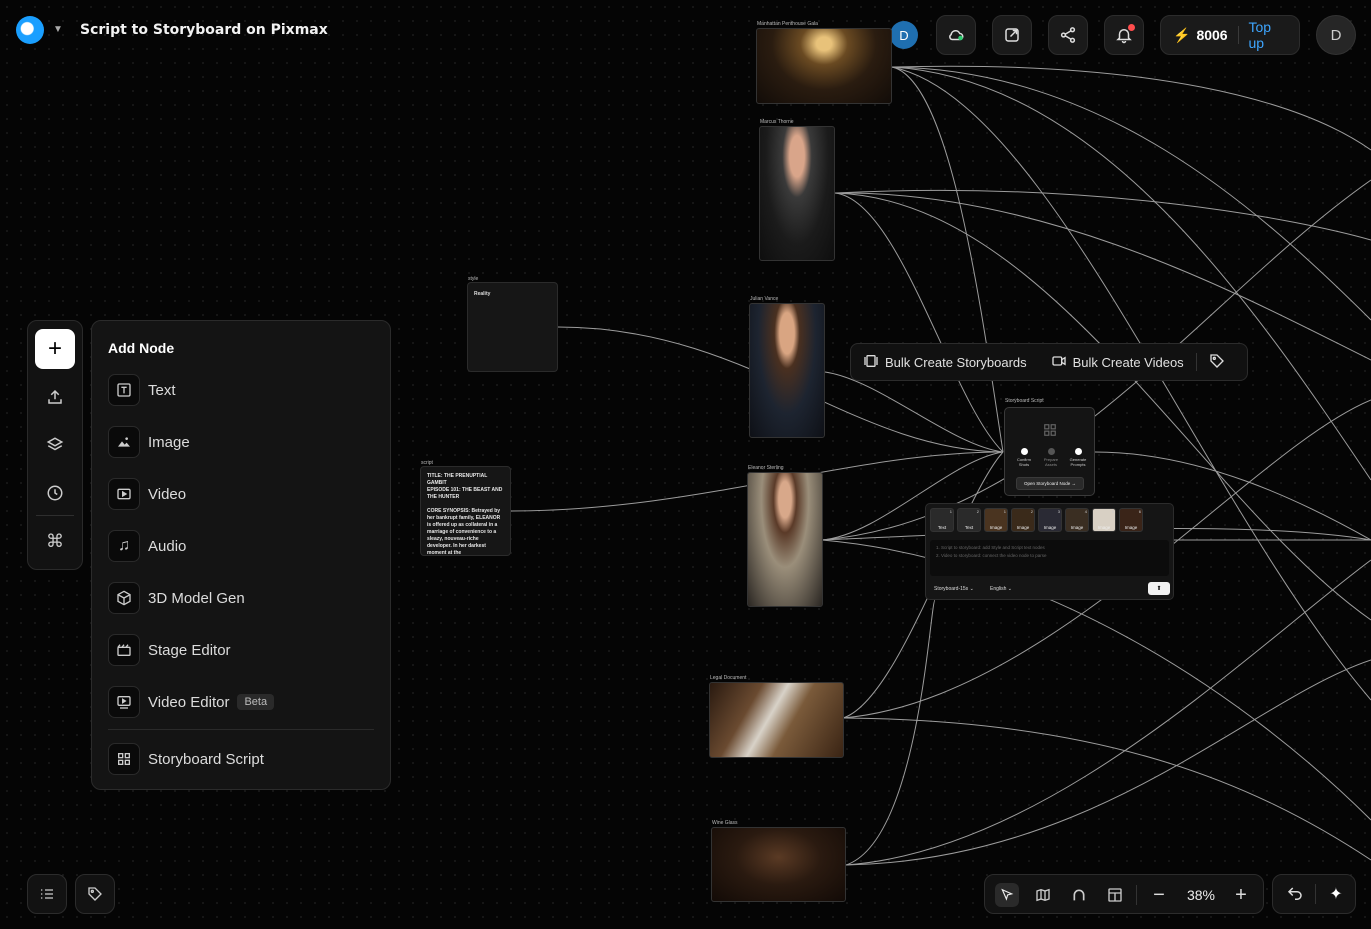 The height and width of the screenshot is (929, 1371). I want to click on thumbnail-count: 3, so click(1058, 511).